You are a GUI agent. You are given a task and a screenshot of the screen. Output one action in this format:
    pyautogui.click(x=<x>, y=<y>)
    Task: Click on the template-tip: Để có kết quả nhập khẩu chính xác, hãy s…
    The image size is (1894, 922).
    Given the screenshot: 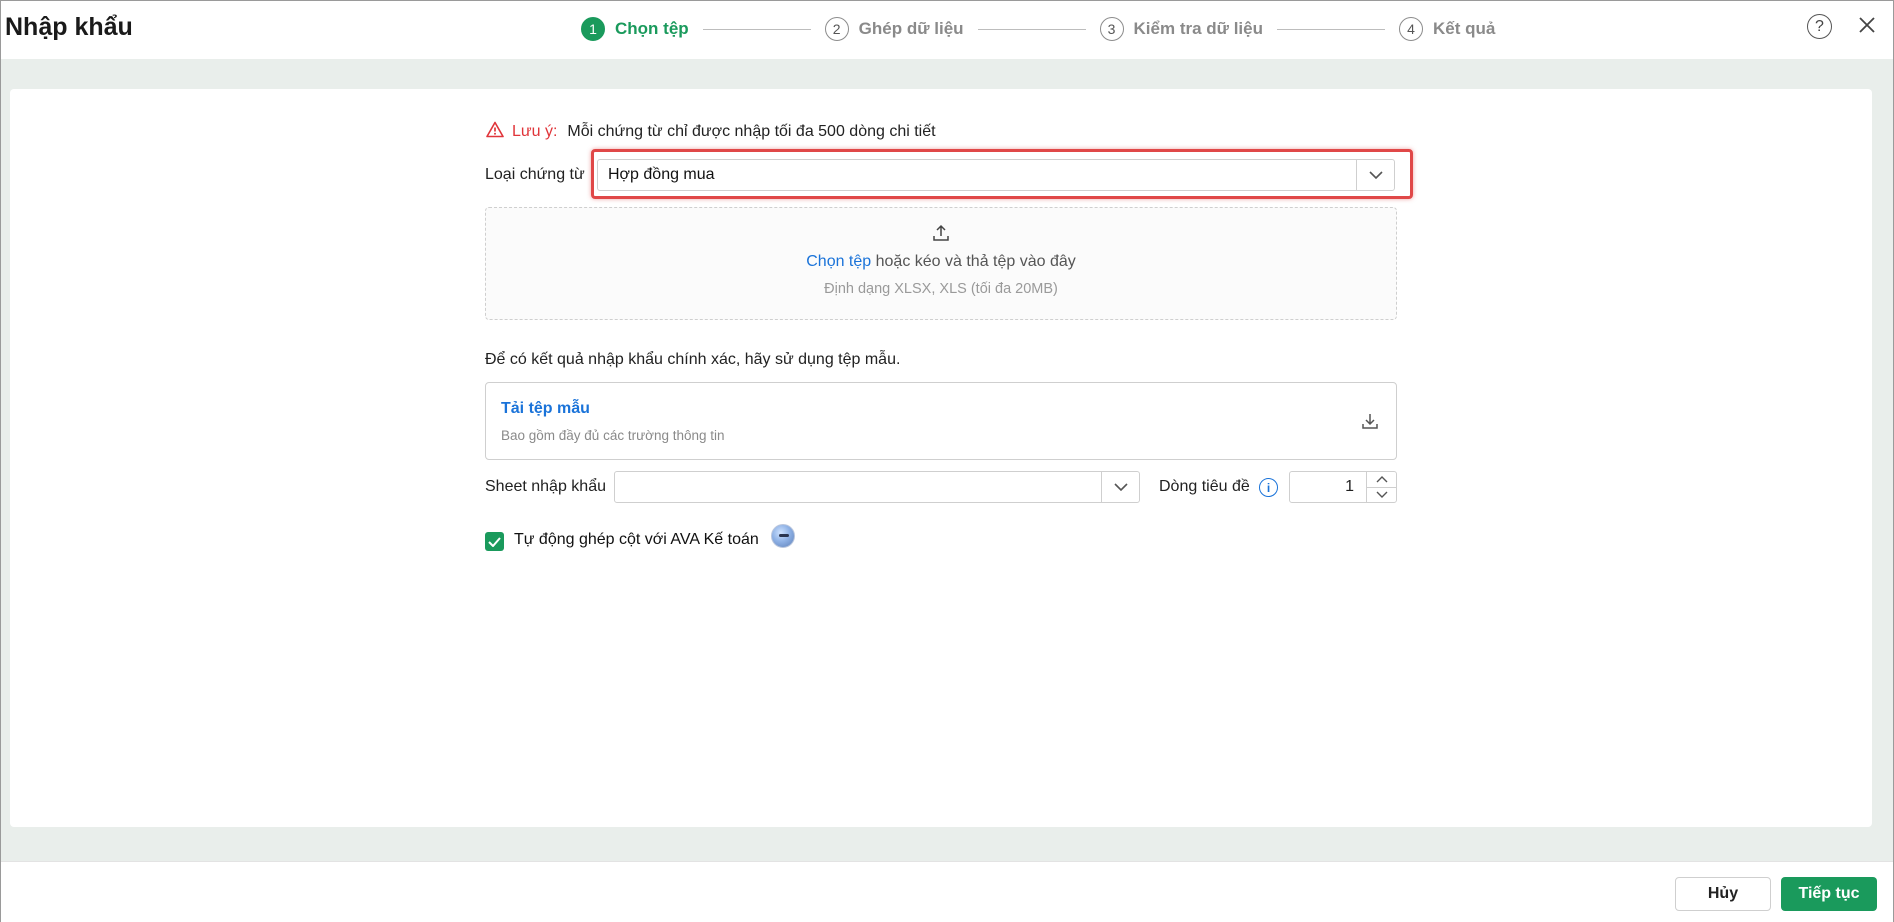 What is the action you would take?
    pyautogui.click(x=693, y=359)
    